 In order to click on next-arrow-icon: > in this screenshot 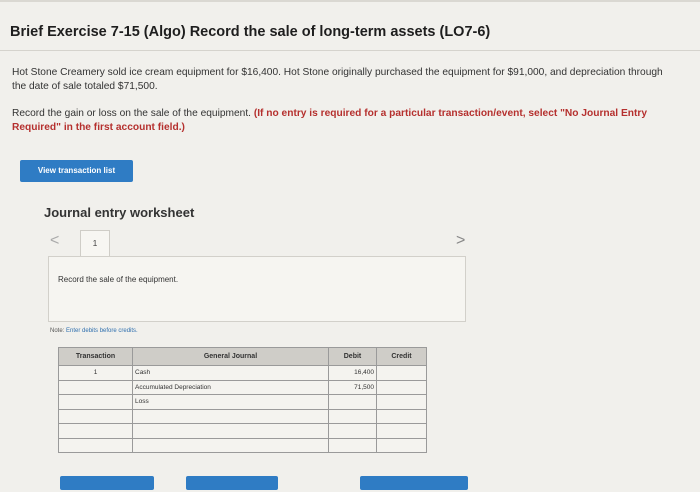, I will do `click(460, 241)`.